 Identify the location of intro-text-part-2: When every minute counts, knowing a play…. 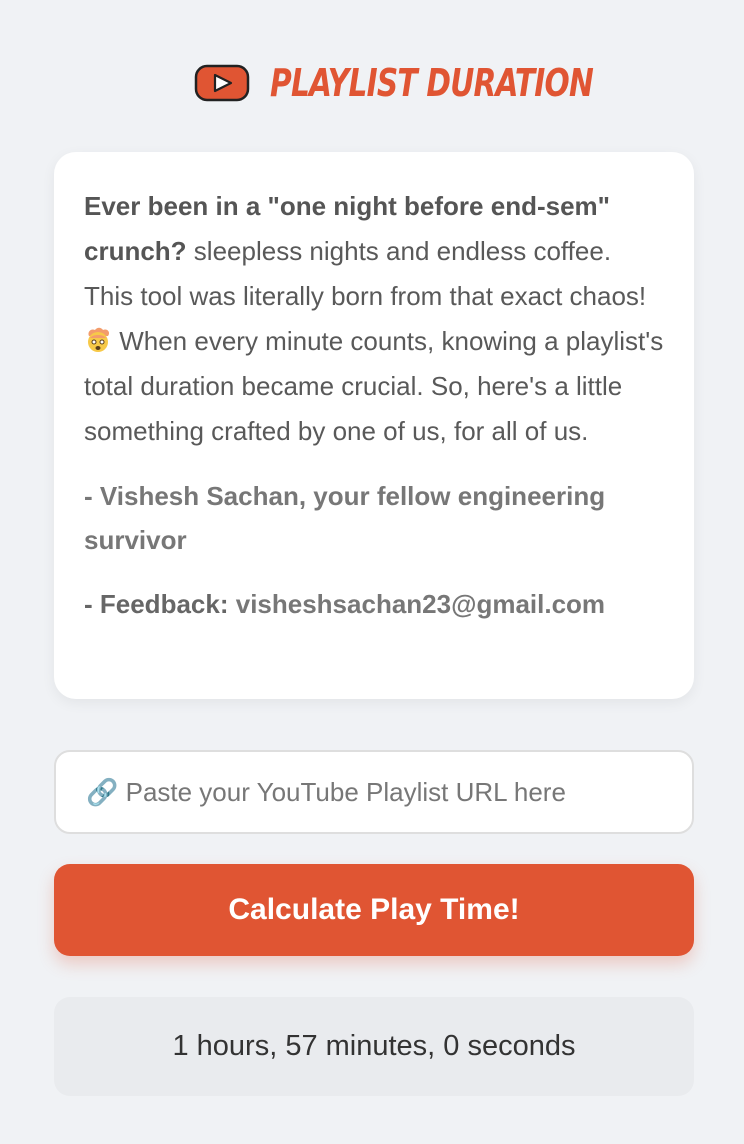
(374, 386).